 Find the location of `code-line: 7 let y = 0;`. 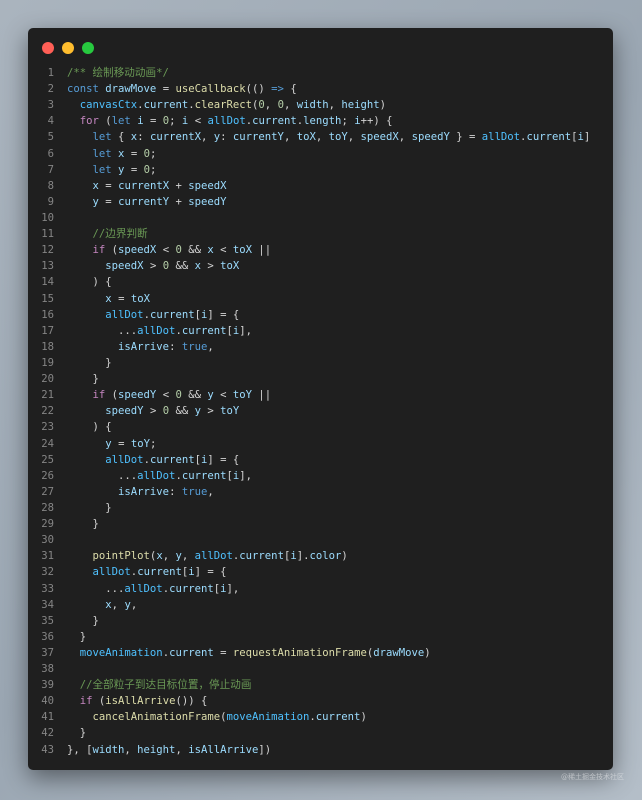

code-line: 7 let y = 0; is located at coordinates (320, 170).